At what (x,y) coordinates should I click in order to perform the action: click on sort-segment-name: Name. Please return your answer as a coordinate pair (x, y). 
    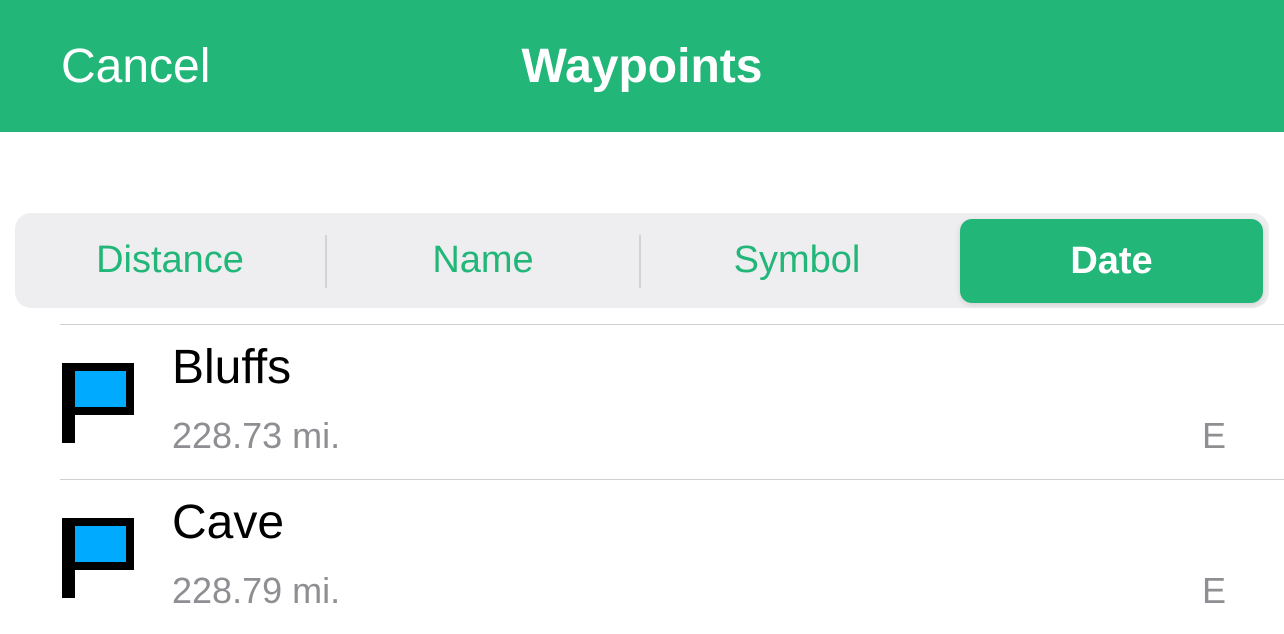
    Looking at the image, I should click on (483, 260).